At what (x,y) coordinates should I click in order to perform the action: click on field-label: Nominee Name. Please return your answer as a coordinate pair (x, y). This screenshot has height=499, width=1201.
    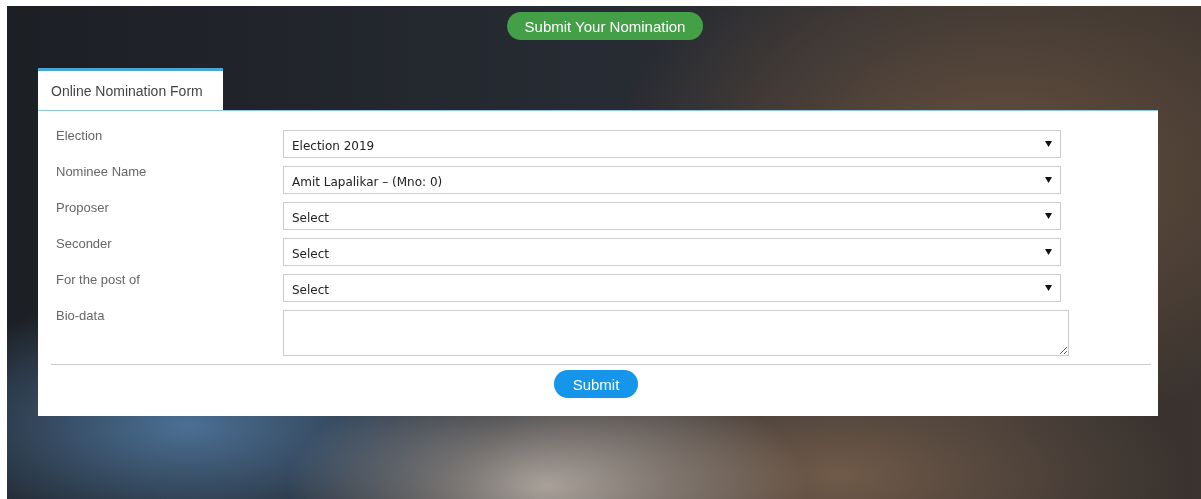
    Looking at the image, I should click on (101, 172).